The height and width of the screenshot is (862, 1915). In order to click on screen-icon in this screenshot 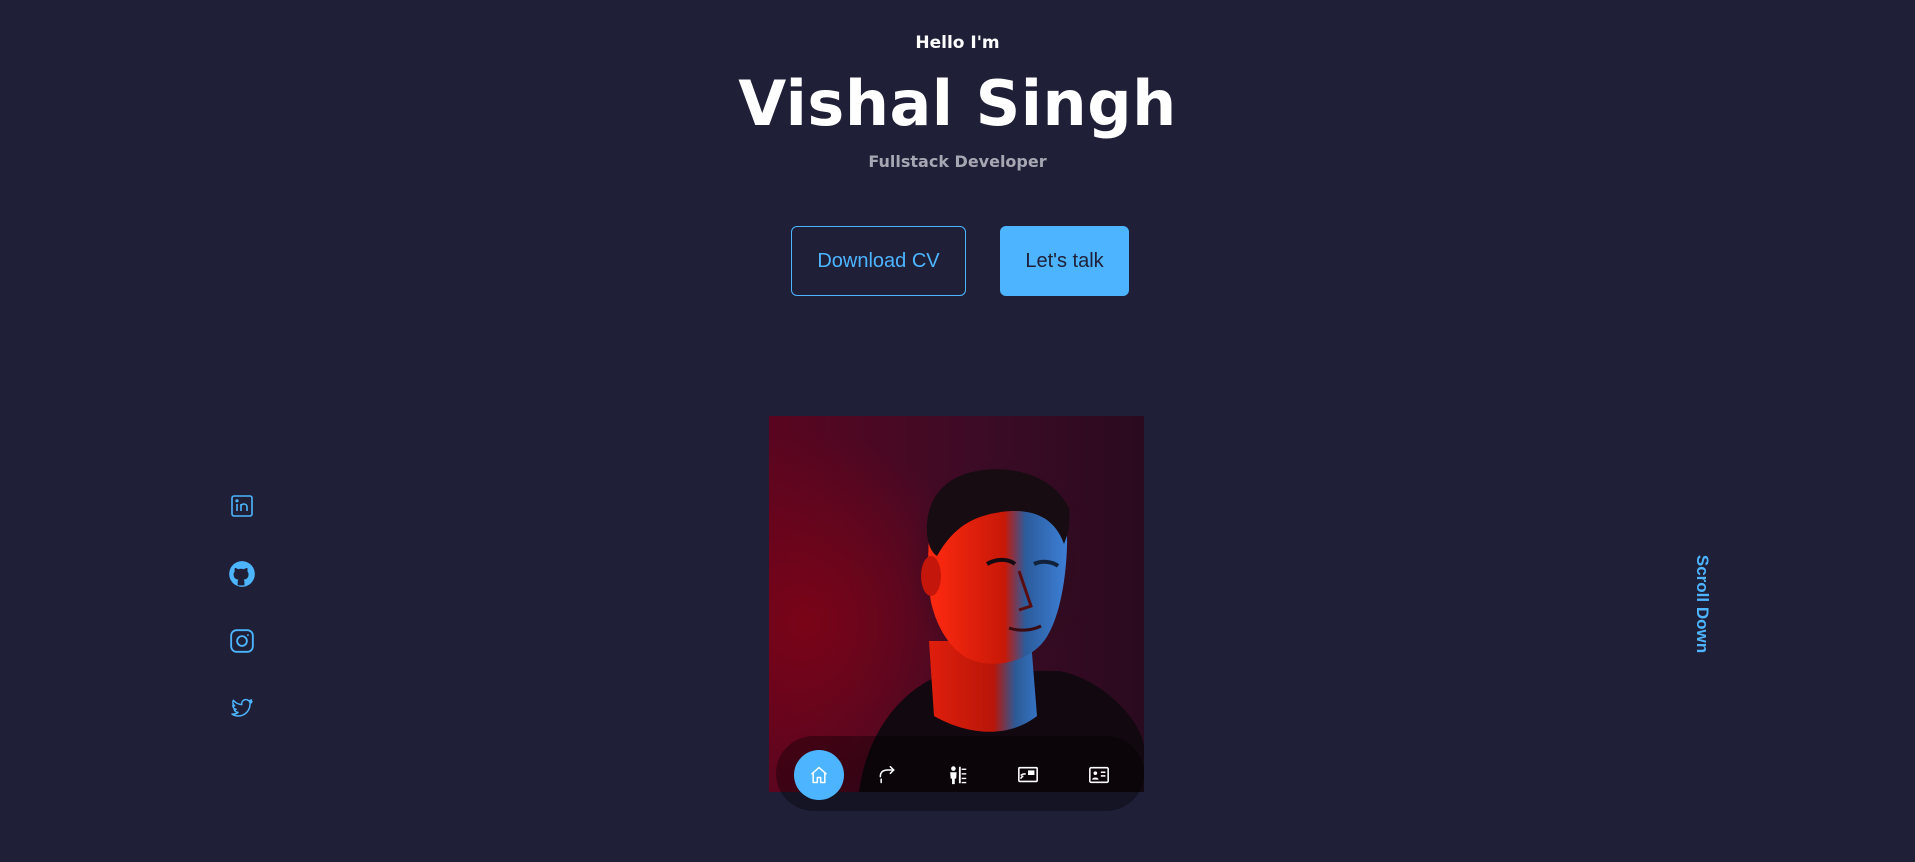, I will do `click(1028, 774)`.